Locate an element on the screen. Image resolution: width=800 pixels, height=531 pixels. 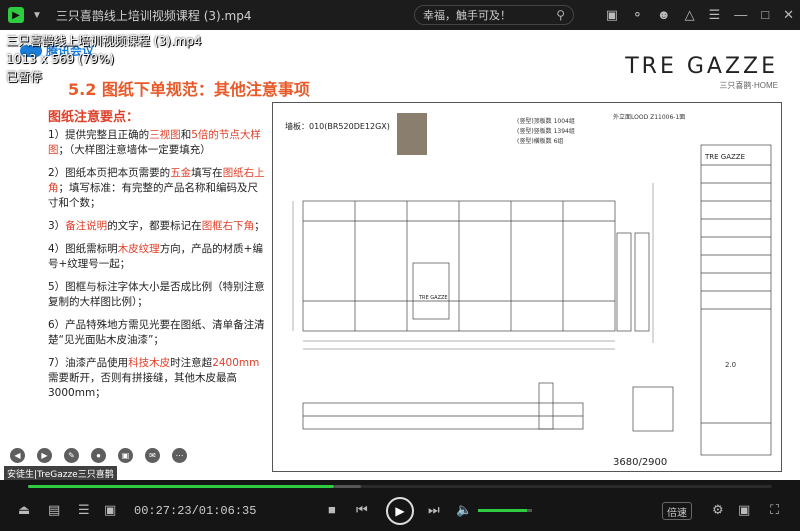
brand-main-text: TRE GAZZE is located at coordinates (701, 66).